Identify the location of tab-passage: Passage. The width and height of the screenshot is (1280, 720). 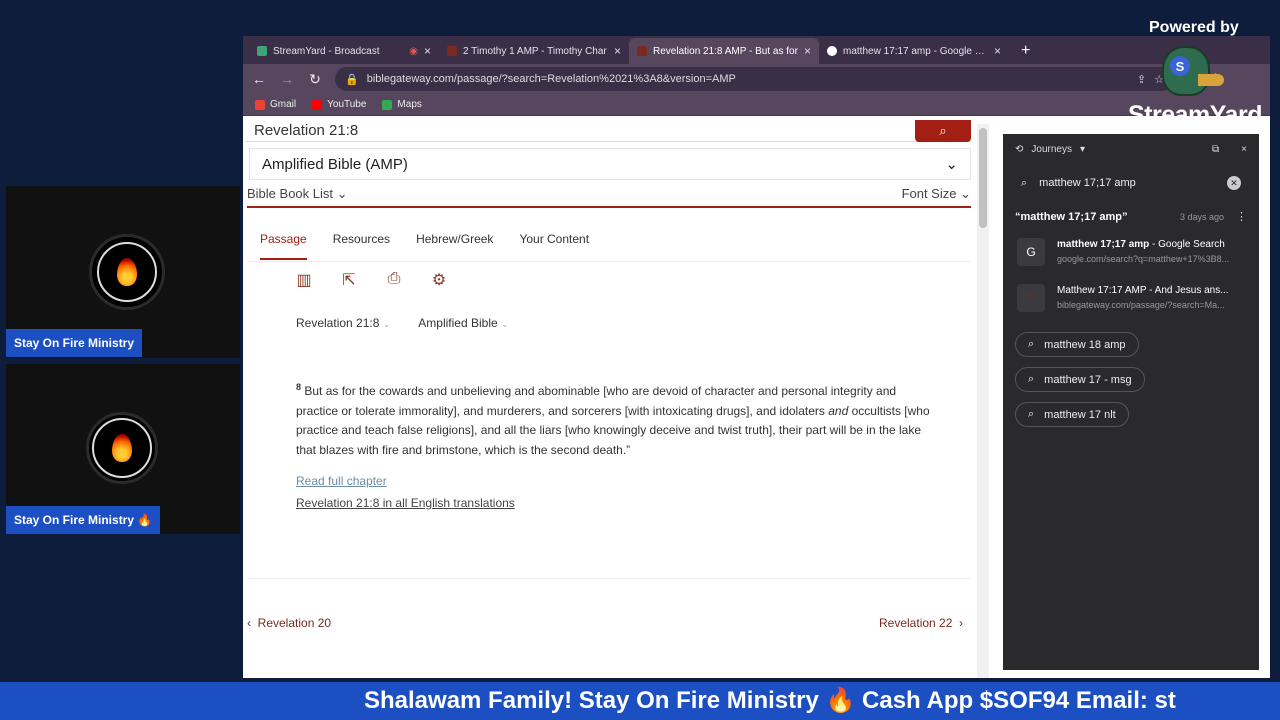
(283, 239).